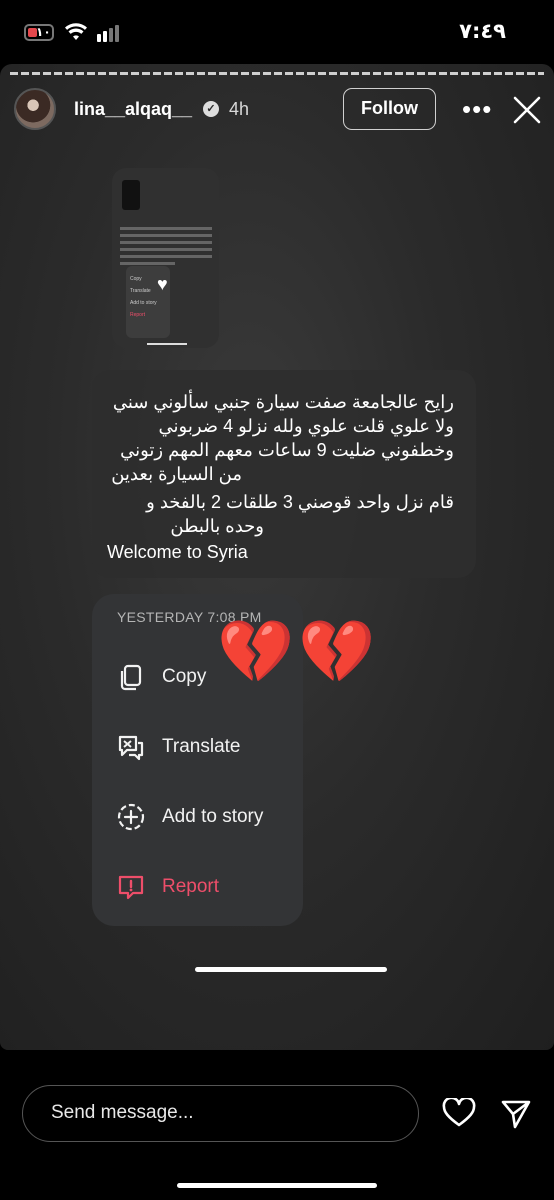 The height and width of the screenshot is (1200, 554). I want to click on heart-sticker-icon: ♥, so click(162, 284).